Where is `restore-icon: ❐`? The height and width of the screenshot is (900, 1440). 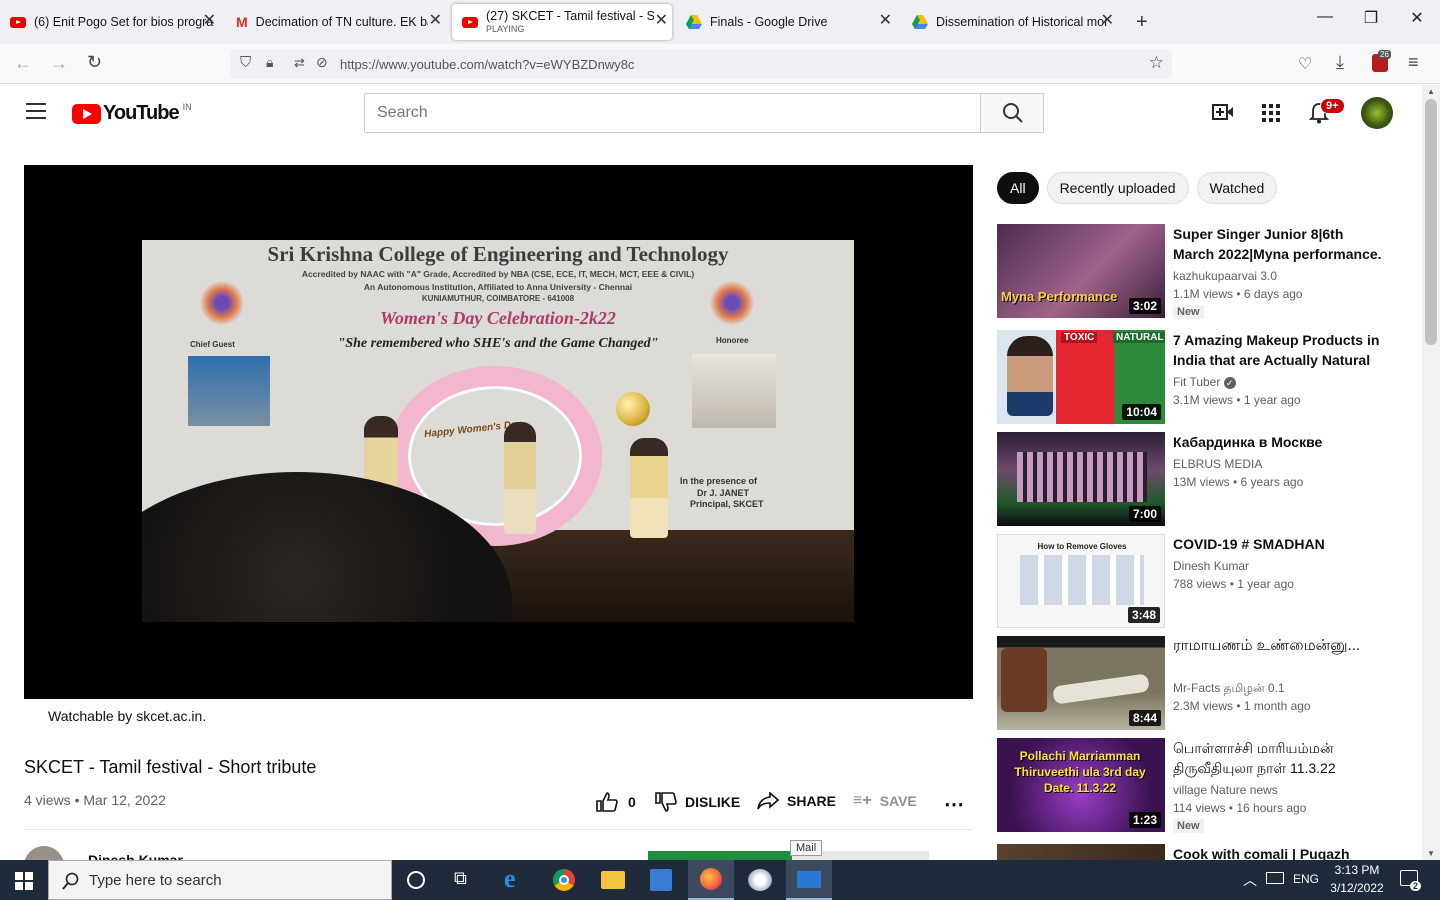 restore-icon: ❐ is located at coordinates (1371, 18).